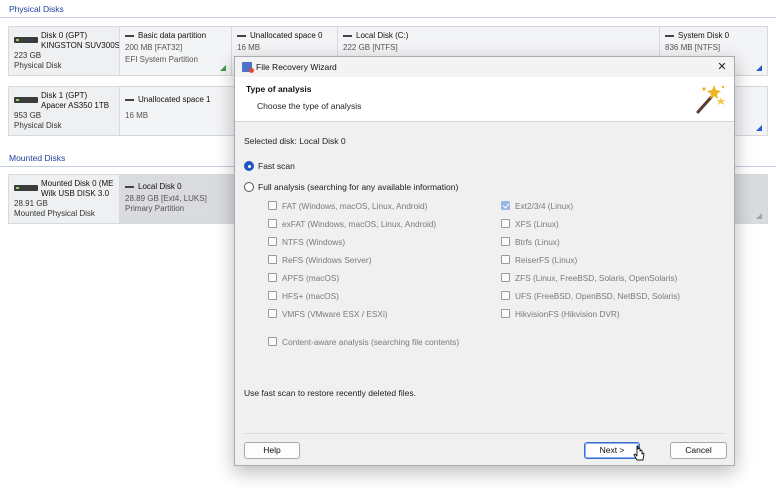 This screenshot has width=776, height=488. What do you see at coordinates (388, 9) in the screenshot?
I see `physical-disks-header: Physical Disks` at bounding box center [388, 9].